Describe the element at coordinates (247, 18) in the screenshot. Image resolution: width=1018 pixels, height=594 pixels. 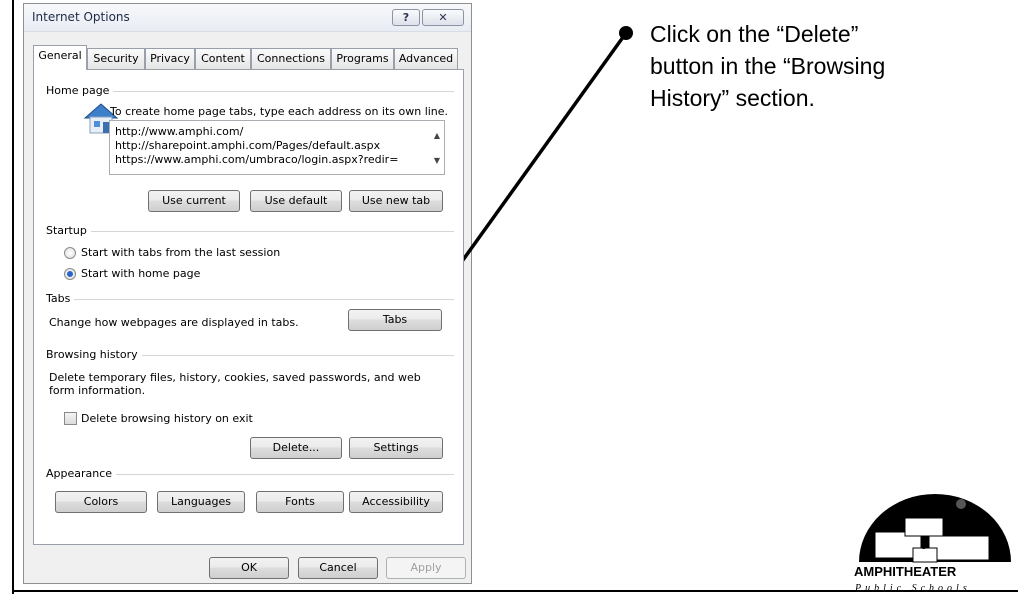
I see `title-bar: Internet Options ? ✕` at that location.